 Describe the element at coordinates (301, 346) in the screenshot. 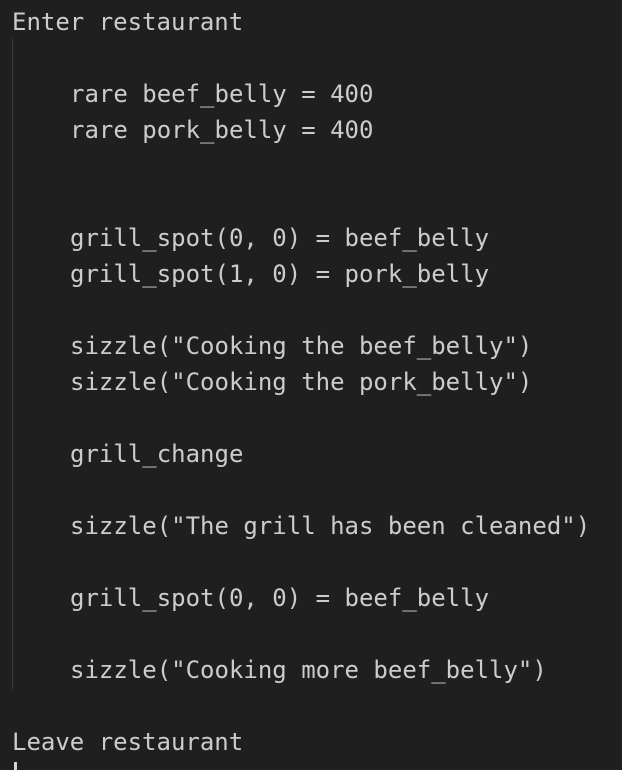

I see `code-line-sizzle-beef: sizzle("Cooking the beef_belly")` at that location.